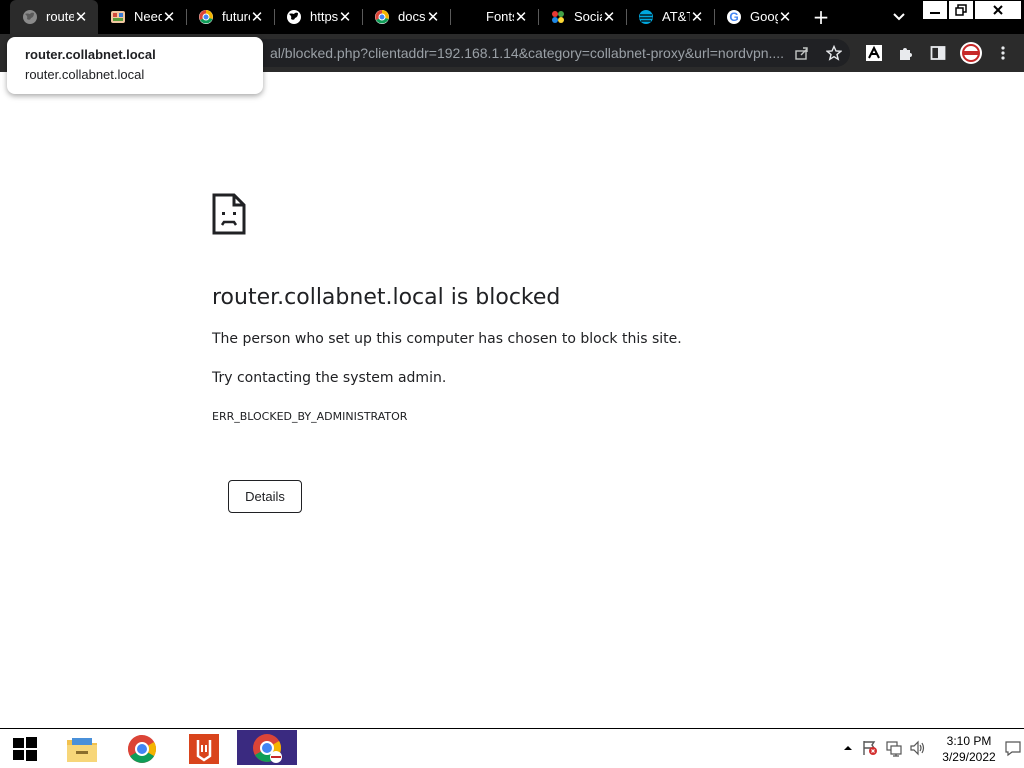 The image size is (1024, 768). What do you see at coordinates (142, 749) in the screenshot?
I see `chrome-icon` at bounding box center [142, 749].